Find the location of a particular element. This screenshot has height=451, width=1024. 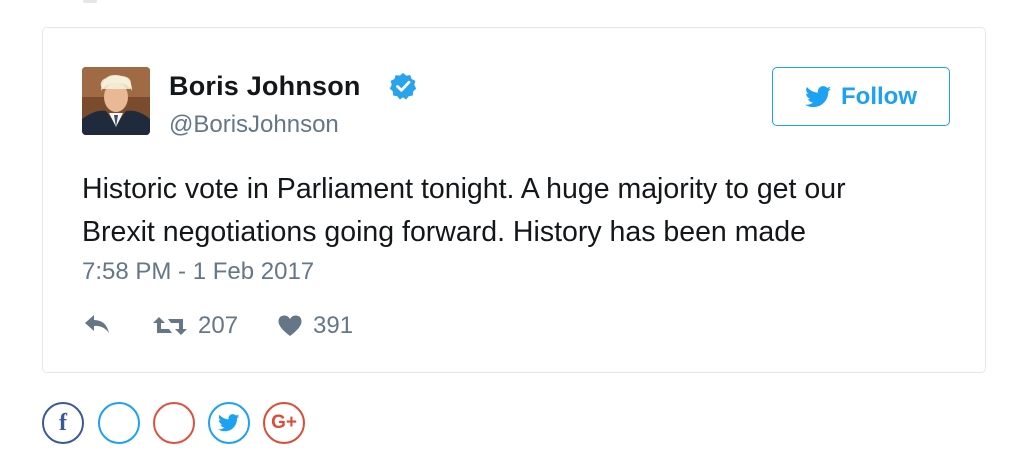

follow-button: Follow is located at coordinates (861, 96).